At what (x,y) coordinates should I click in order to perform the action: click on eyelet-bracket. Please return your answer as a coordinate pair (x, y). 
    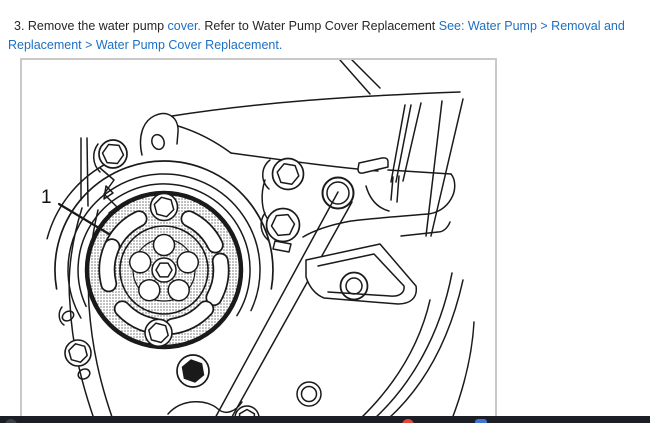
    Looking at the image, I should click on (361, 274).